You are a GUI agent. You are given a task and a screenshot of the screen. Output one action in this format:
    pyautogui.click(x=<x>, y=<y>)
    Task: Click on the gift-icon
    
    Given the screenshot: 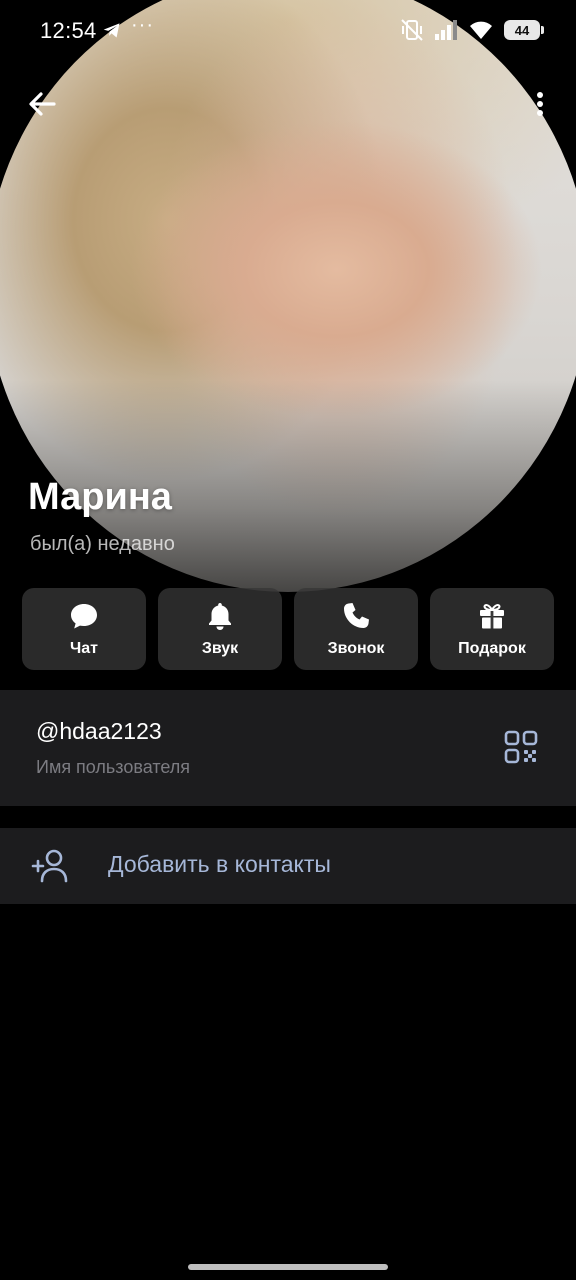 What is the action you would take?
    pyautogui.click(x=492, y=616)
    